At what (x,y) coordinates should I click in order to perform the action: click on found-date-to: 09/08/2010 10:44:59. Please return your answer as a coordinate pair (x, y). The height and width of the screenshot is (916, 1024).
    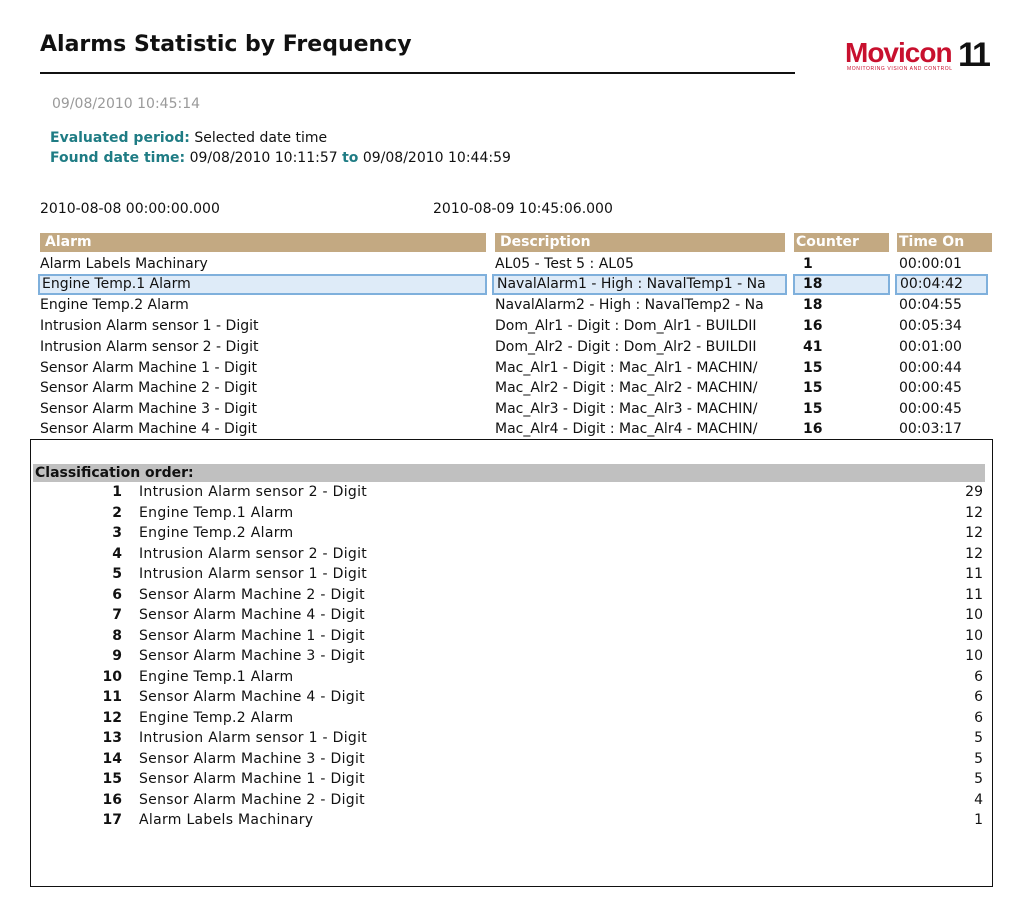
    Looking at the image, I should click on (436, 158).